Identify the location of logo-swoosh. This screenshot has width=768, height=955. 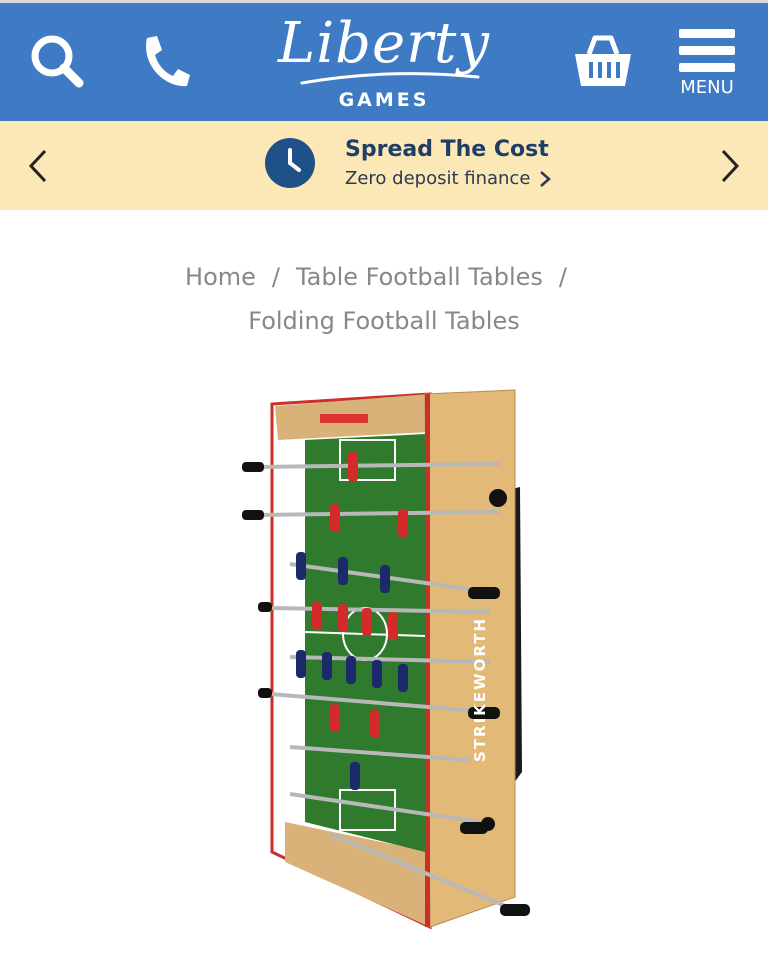
(390, 78).